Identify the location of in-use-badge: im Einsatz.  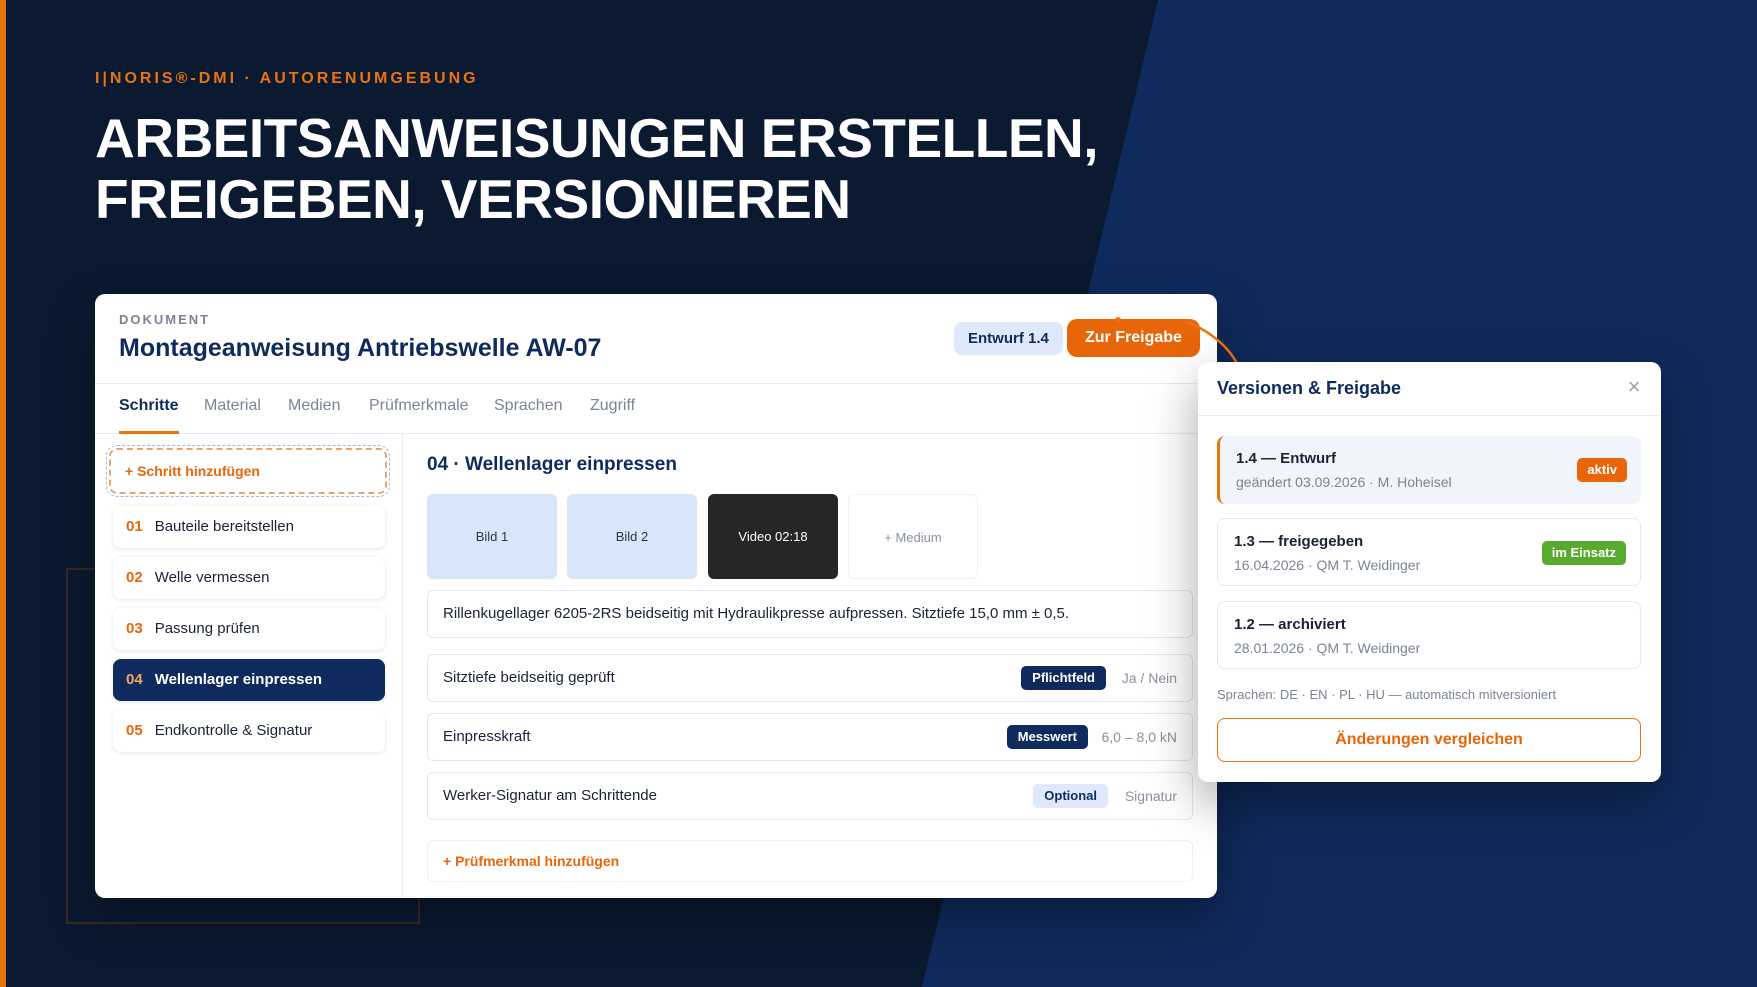
(1583, 553).